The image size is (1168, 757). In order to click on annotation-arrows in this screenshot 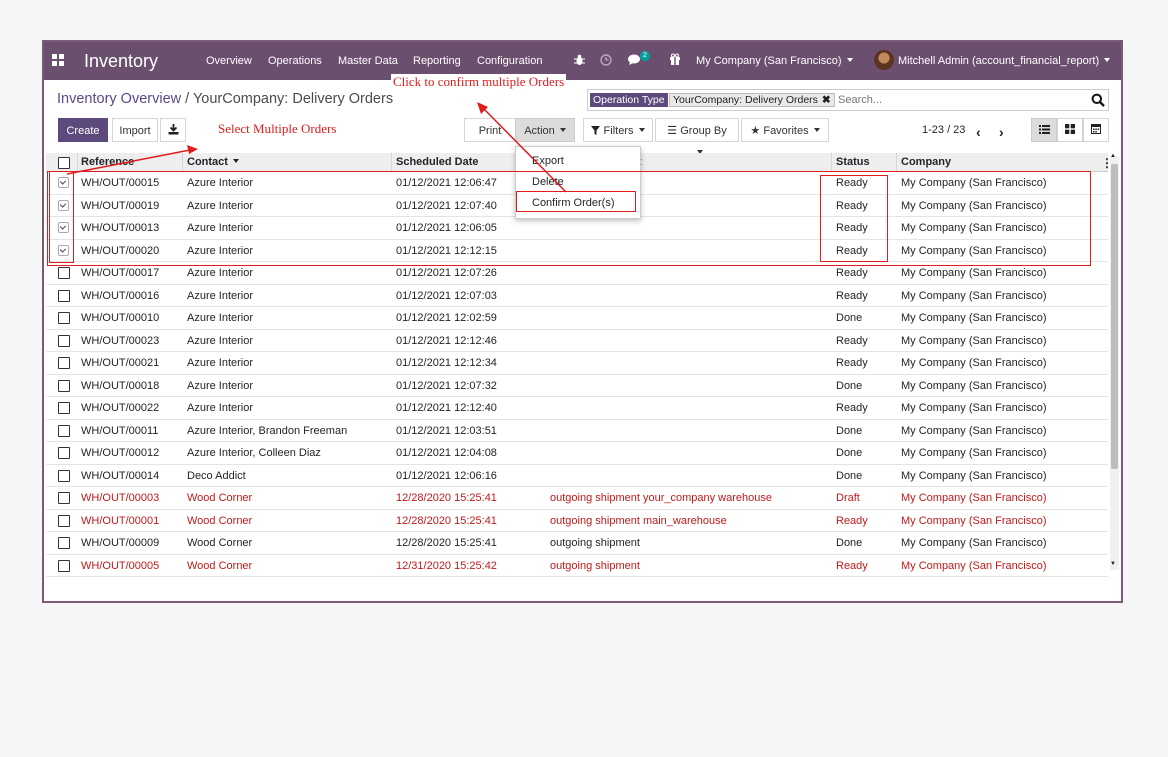, I will do `click(316, 147)`.